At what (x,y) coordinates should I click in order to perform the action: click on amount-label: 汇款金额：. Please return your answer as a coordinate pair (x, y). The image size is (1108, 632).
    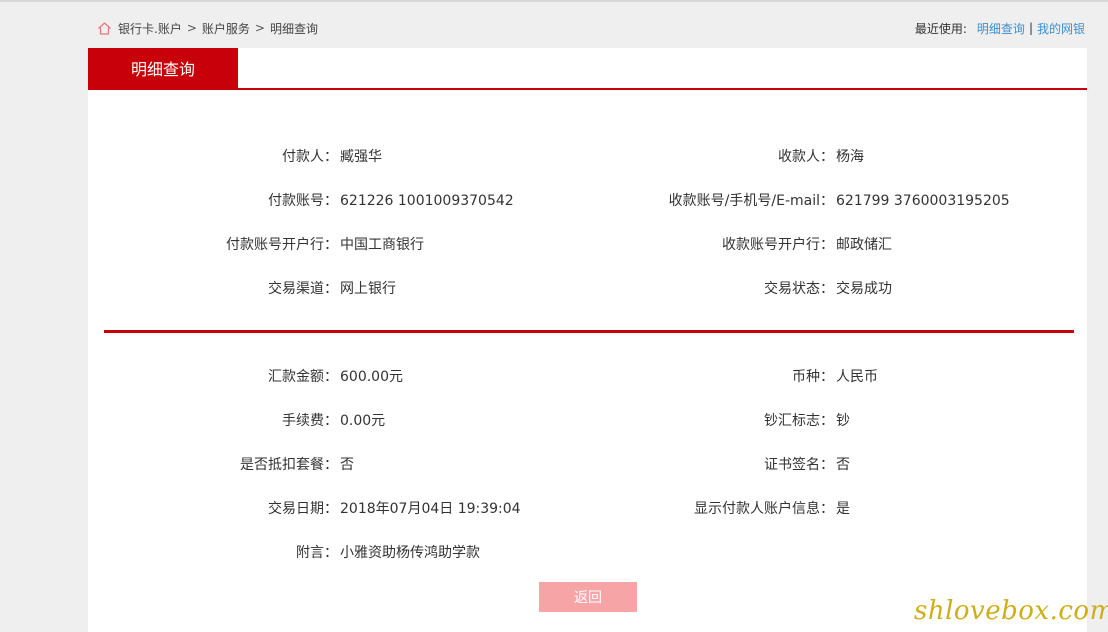
    Looking at the image, I should click on (303, 377).